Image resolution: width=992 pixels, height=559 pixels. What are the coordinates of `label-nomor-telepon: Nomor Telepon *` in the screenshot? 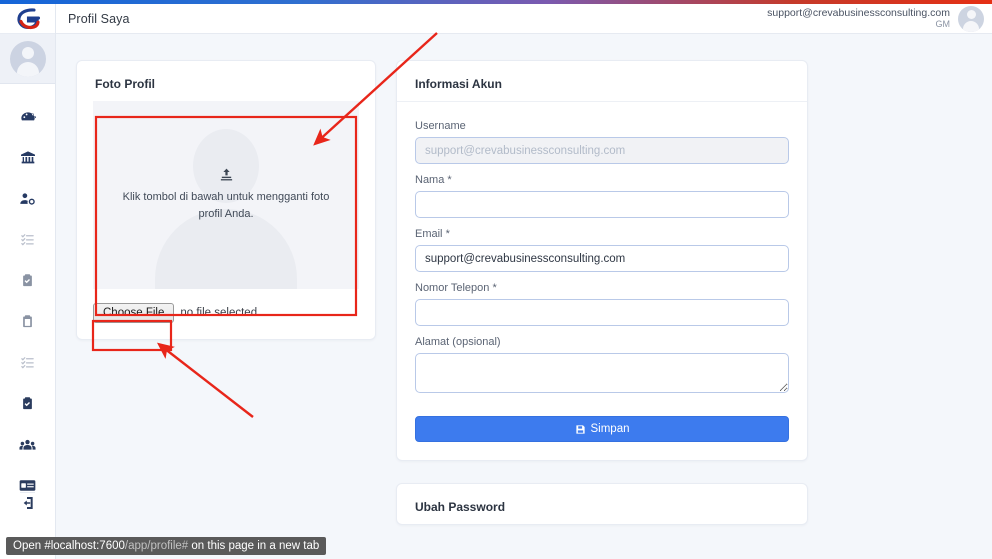 It's located at (602, 288).